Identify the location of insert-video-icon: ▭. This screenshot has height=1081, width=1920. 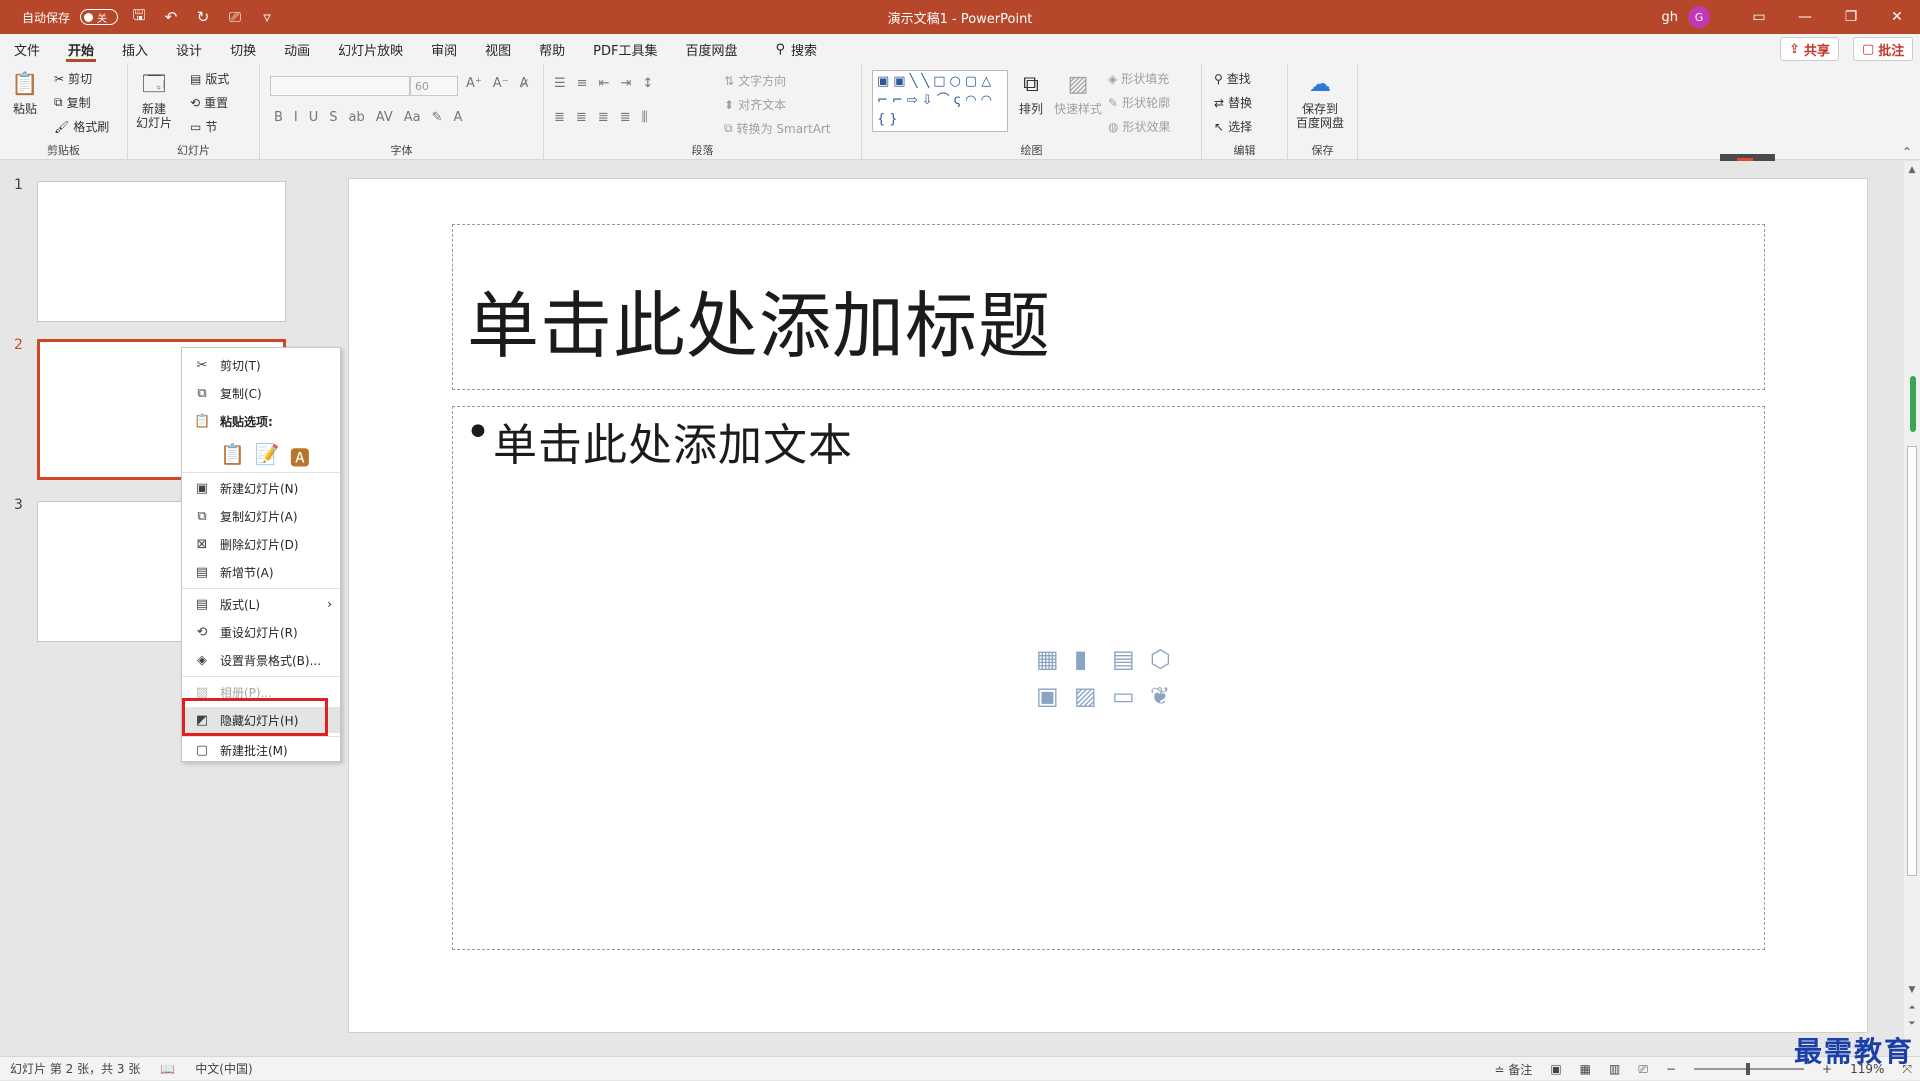
(1130, 698).